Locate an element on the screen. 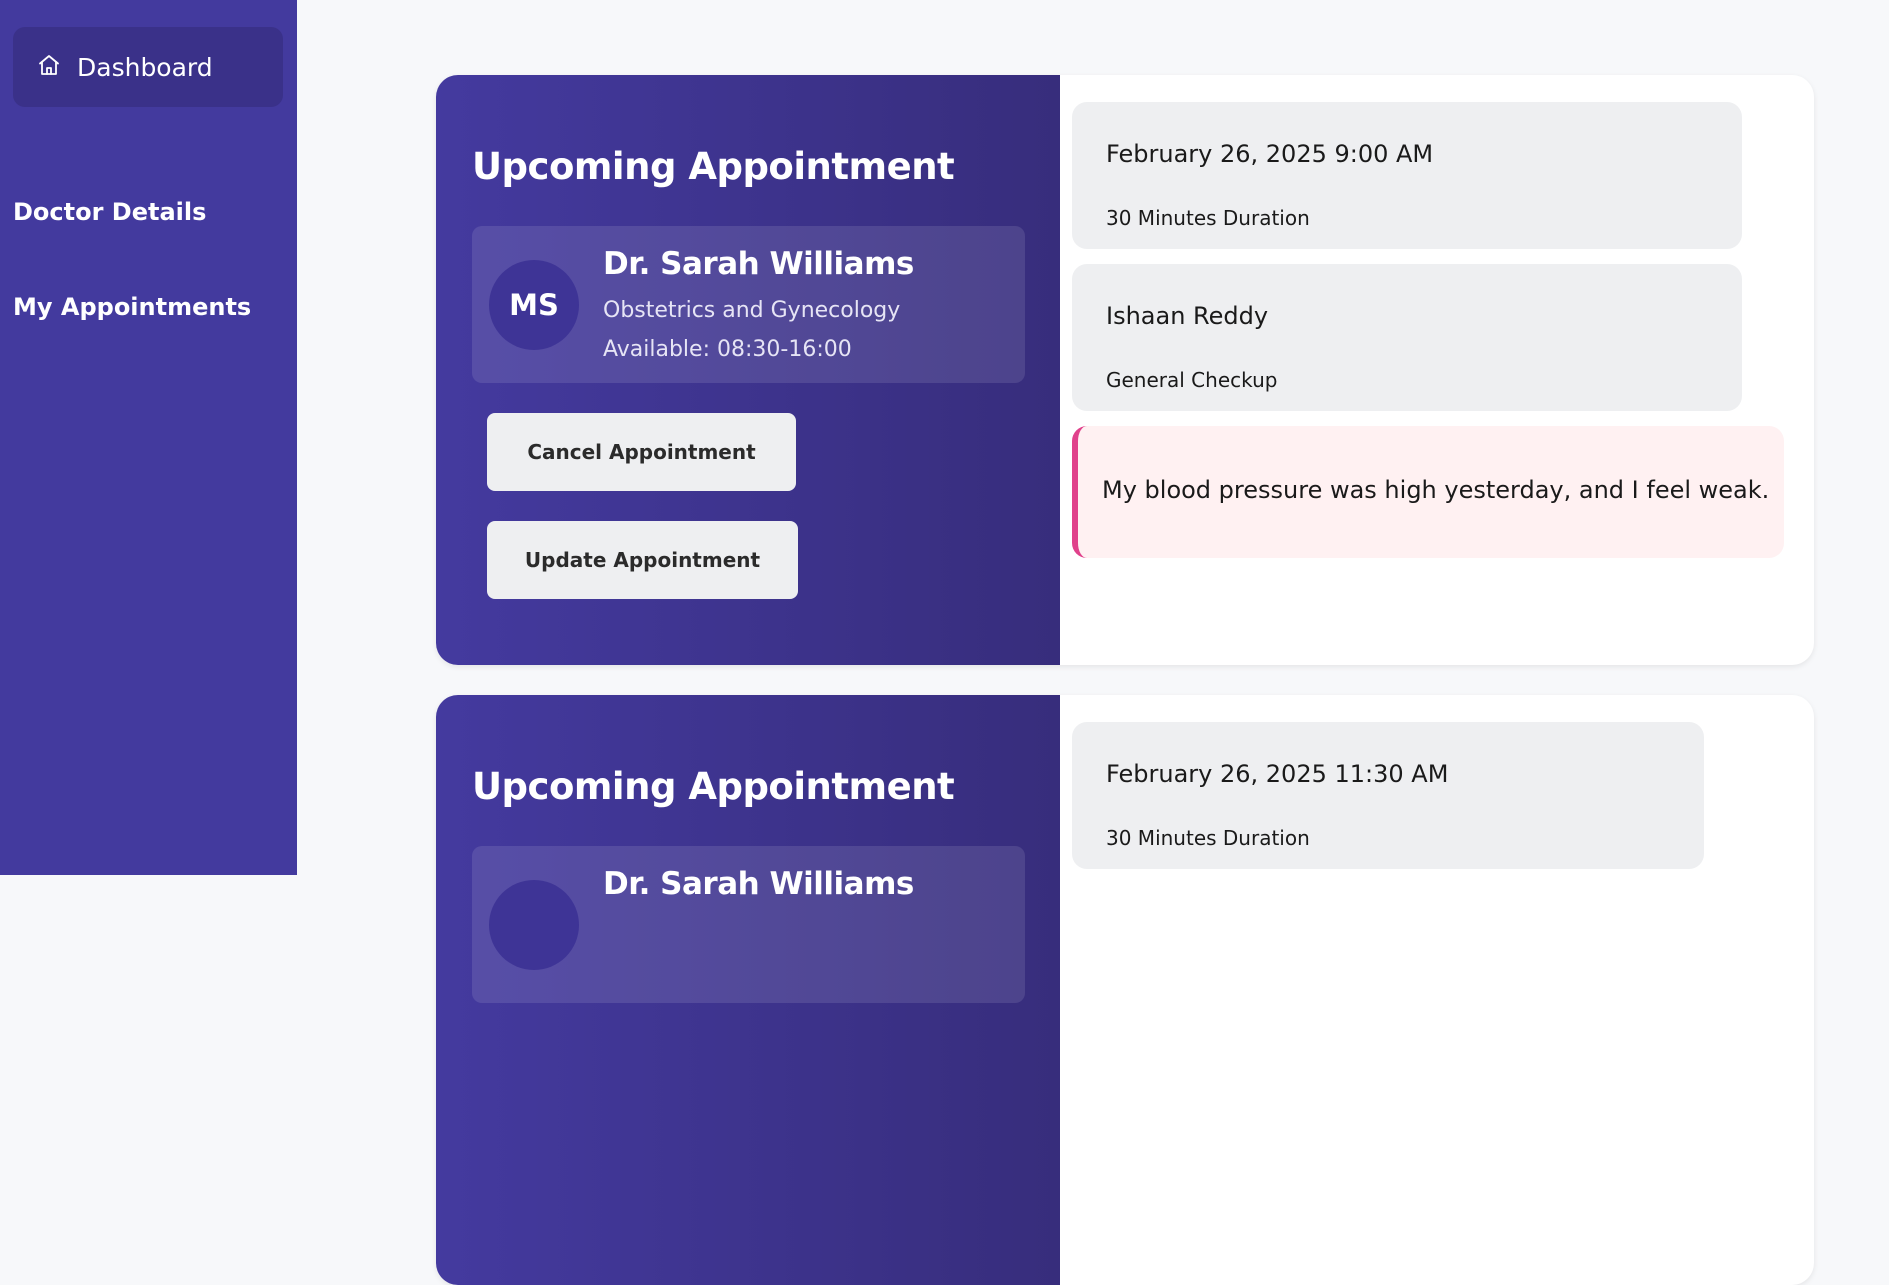  update-appointment-button: Update Appointment is located at coordinates (642, 560).